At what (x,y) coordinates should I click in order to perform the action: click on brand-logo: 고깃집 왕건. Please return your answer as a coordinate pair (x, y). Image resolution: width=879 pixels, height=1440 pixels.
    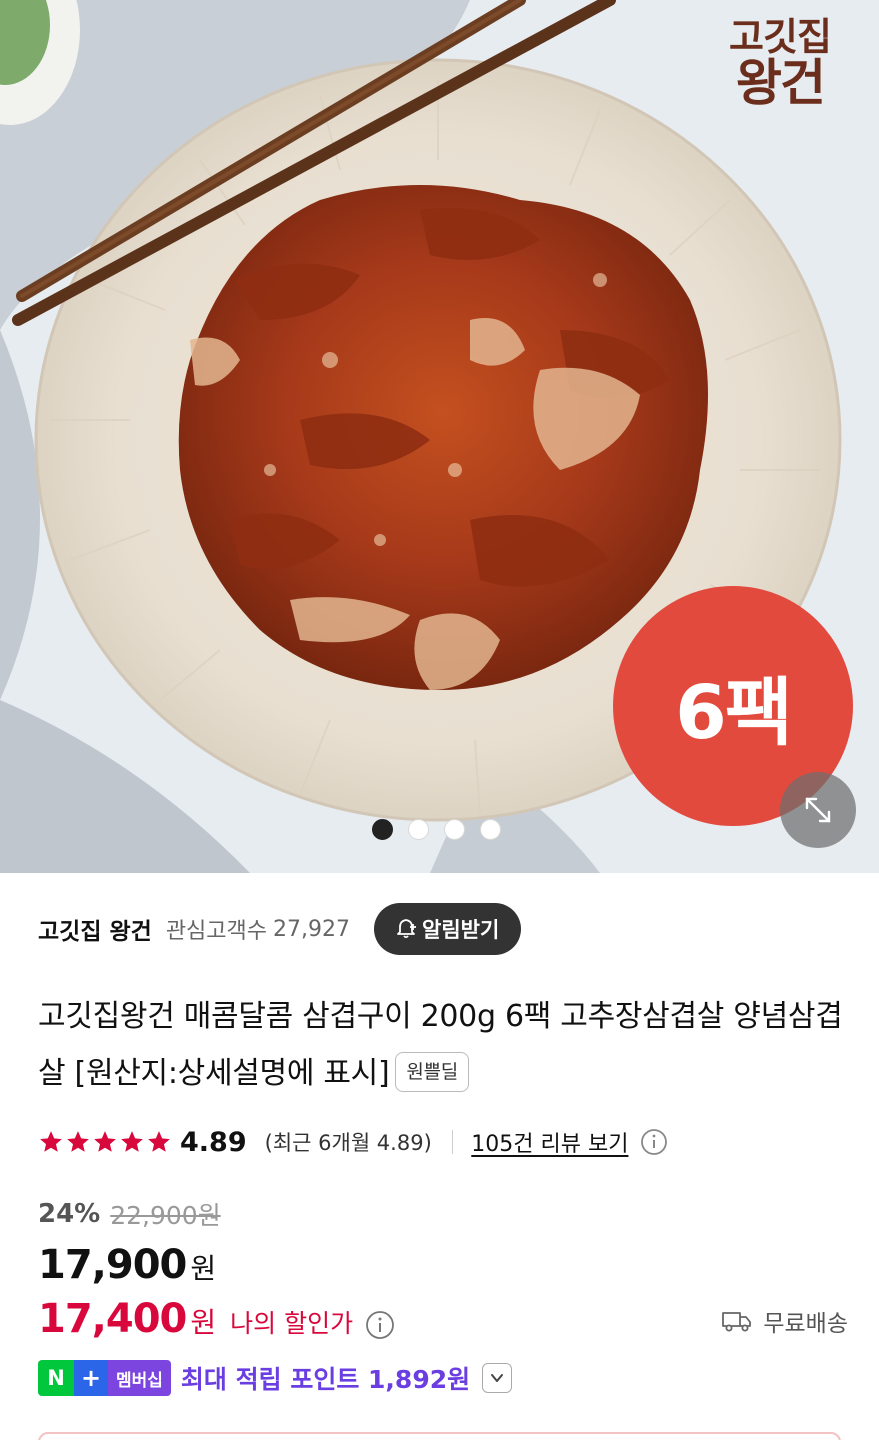
    Looking at the image, I should click on (780, 63).